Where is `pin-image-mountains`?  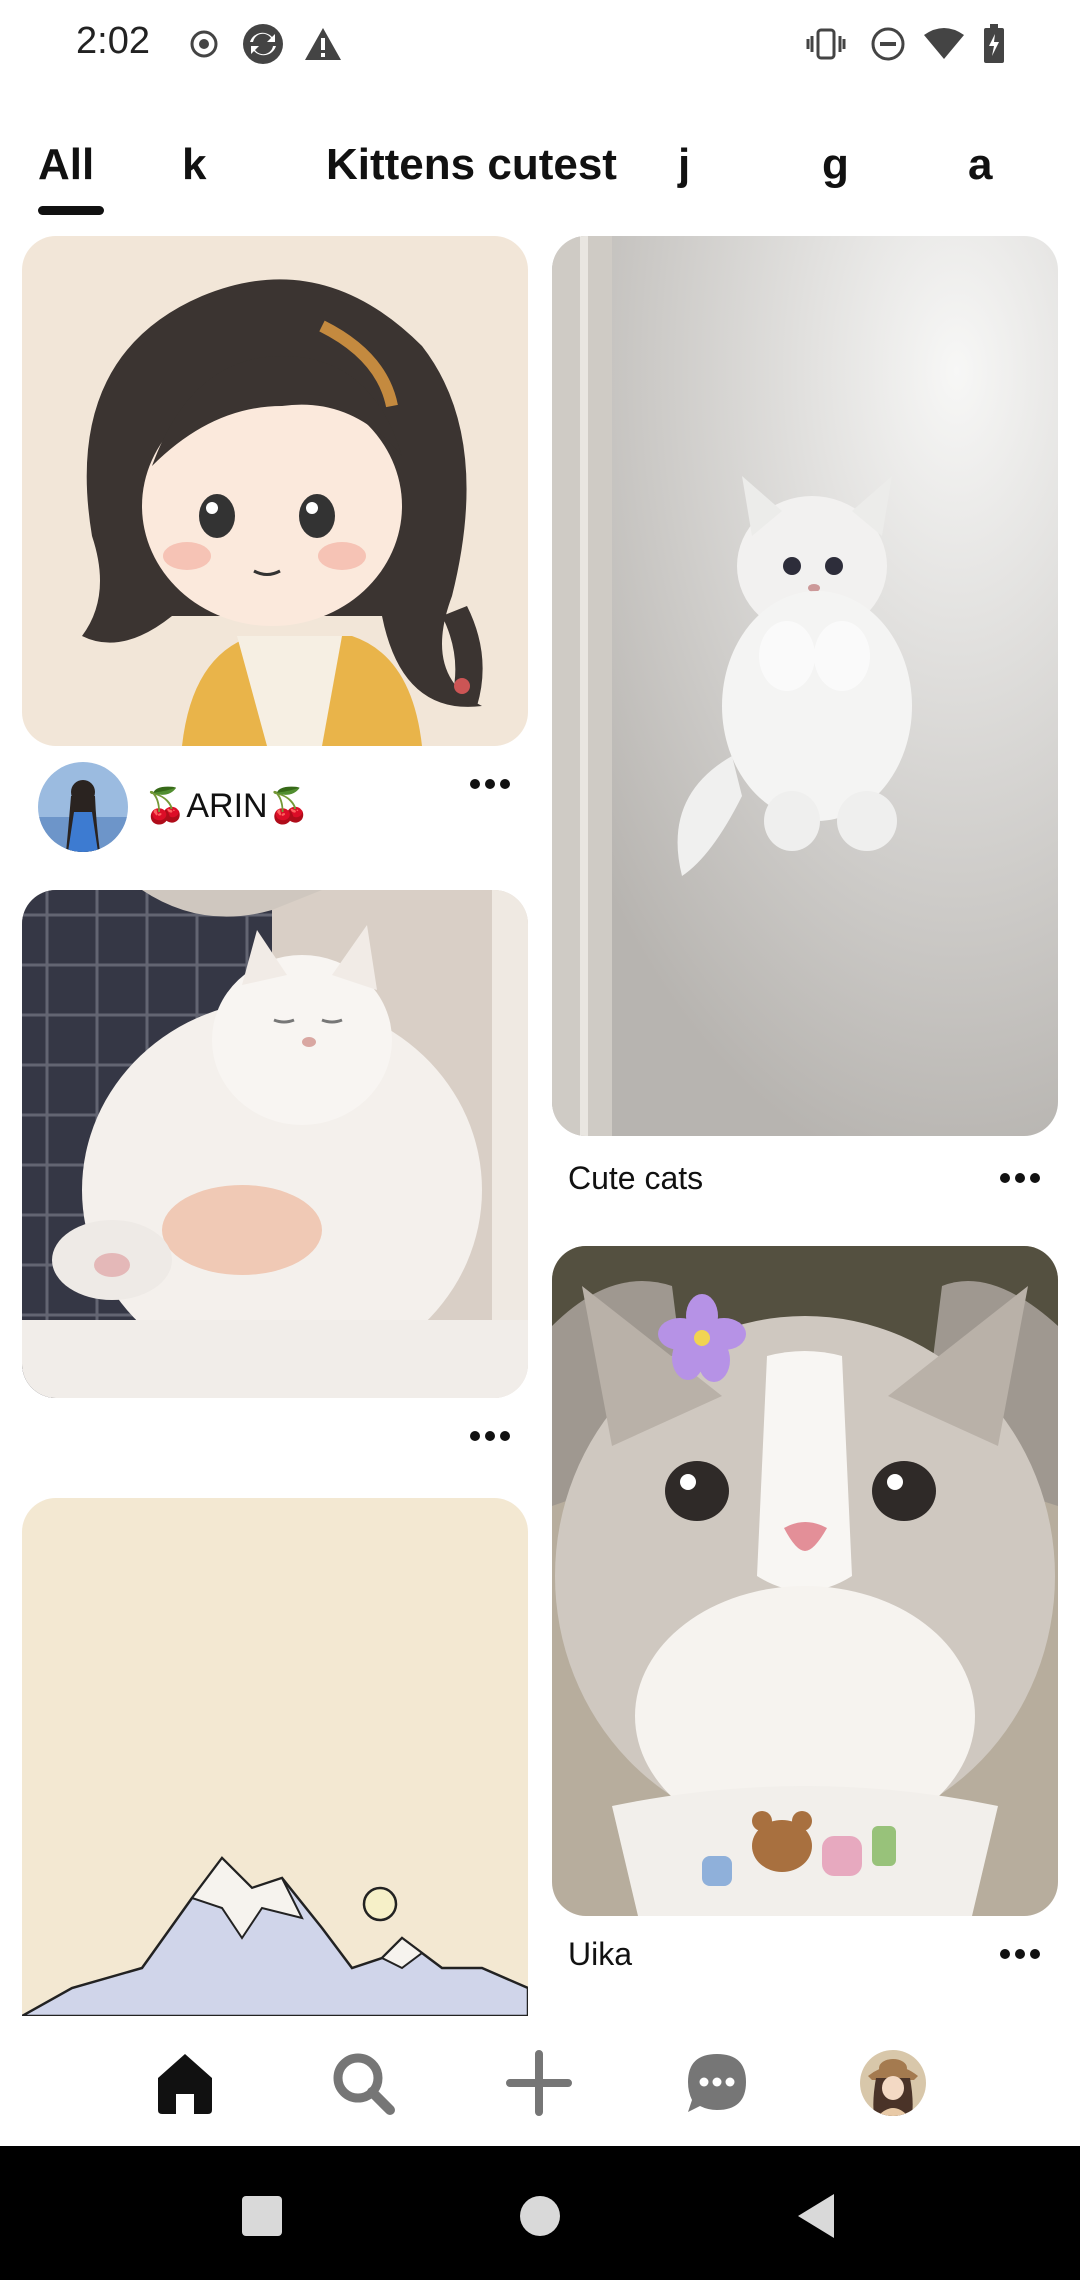 pin-image-mountains is located at coordinates (275, 1757).